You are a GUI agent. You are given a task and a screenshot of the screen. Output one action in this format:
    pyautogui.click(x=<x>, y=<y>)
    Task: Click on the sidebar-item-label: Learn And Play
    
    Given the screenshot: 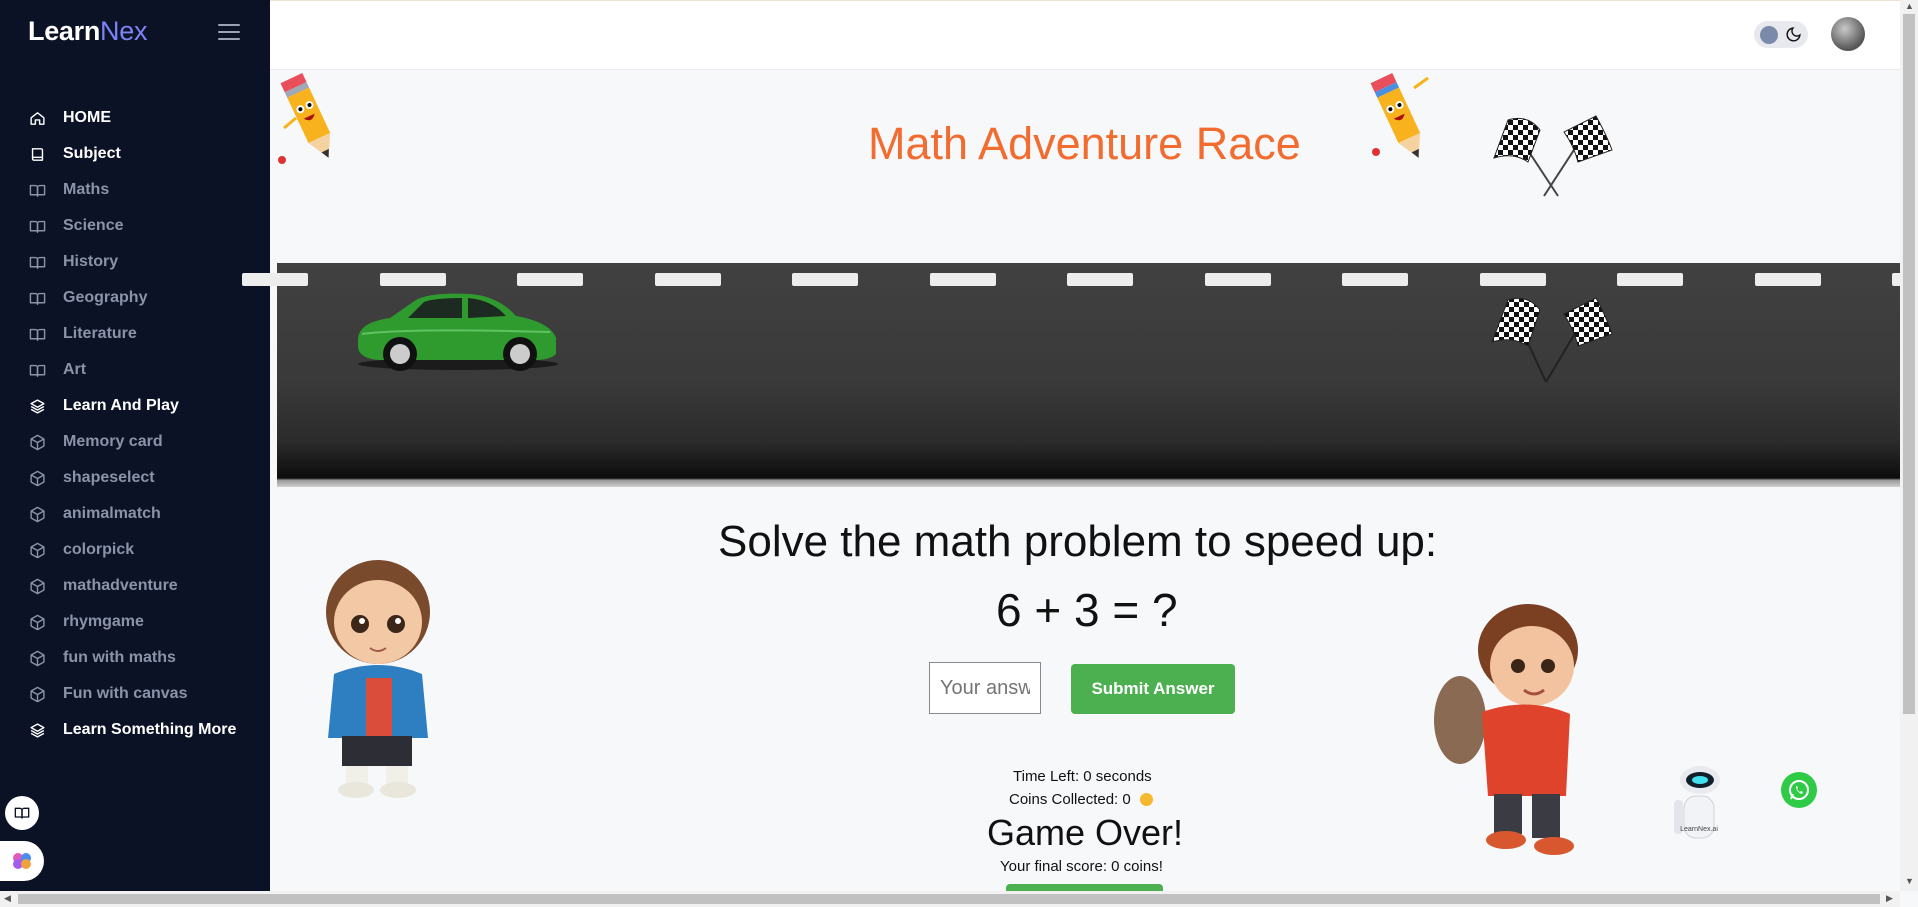 What is the action you would take?
    pyautogui.click(x=121, y=405)
    